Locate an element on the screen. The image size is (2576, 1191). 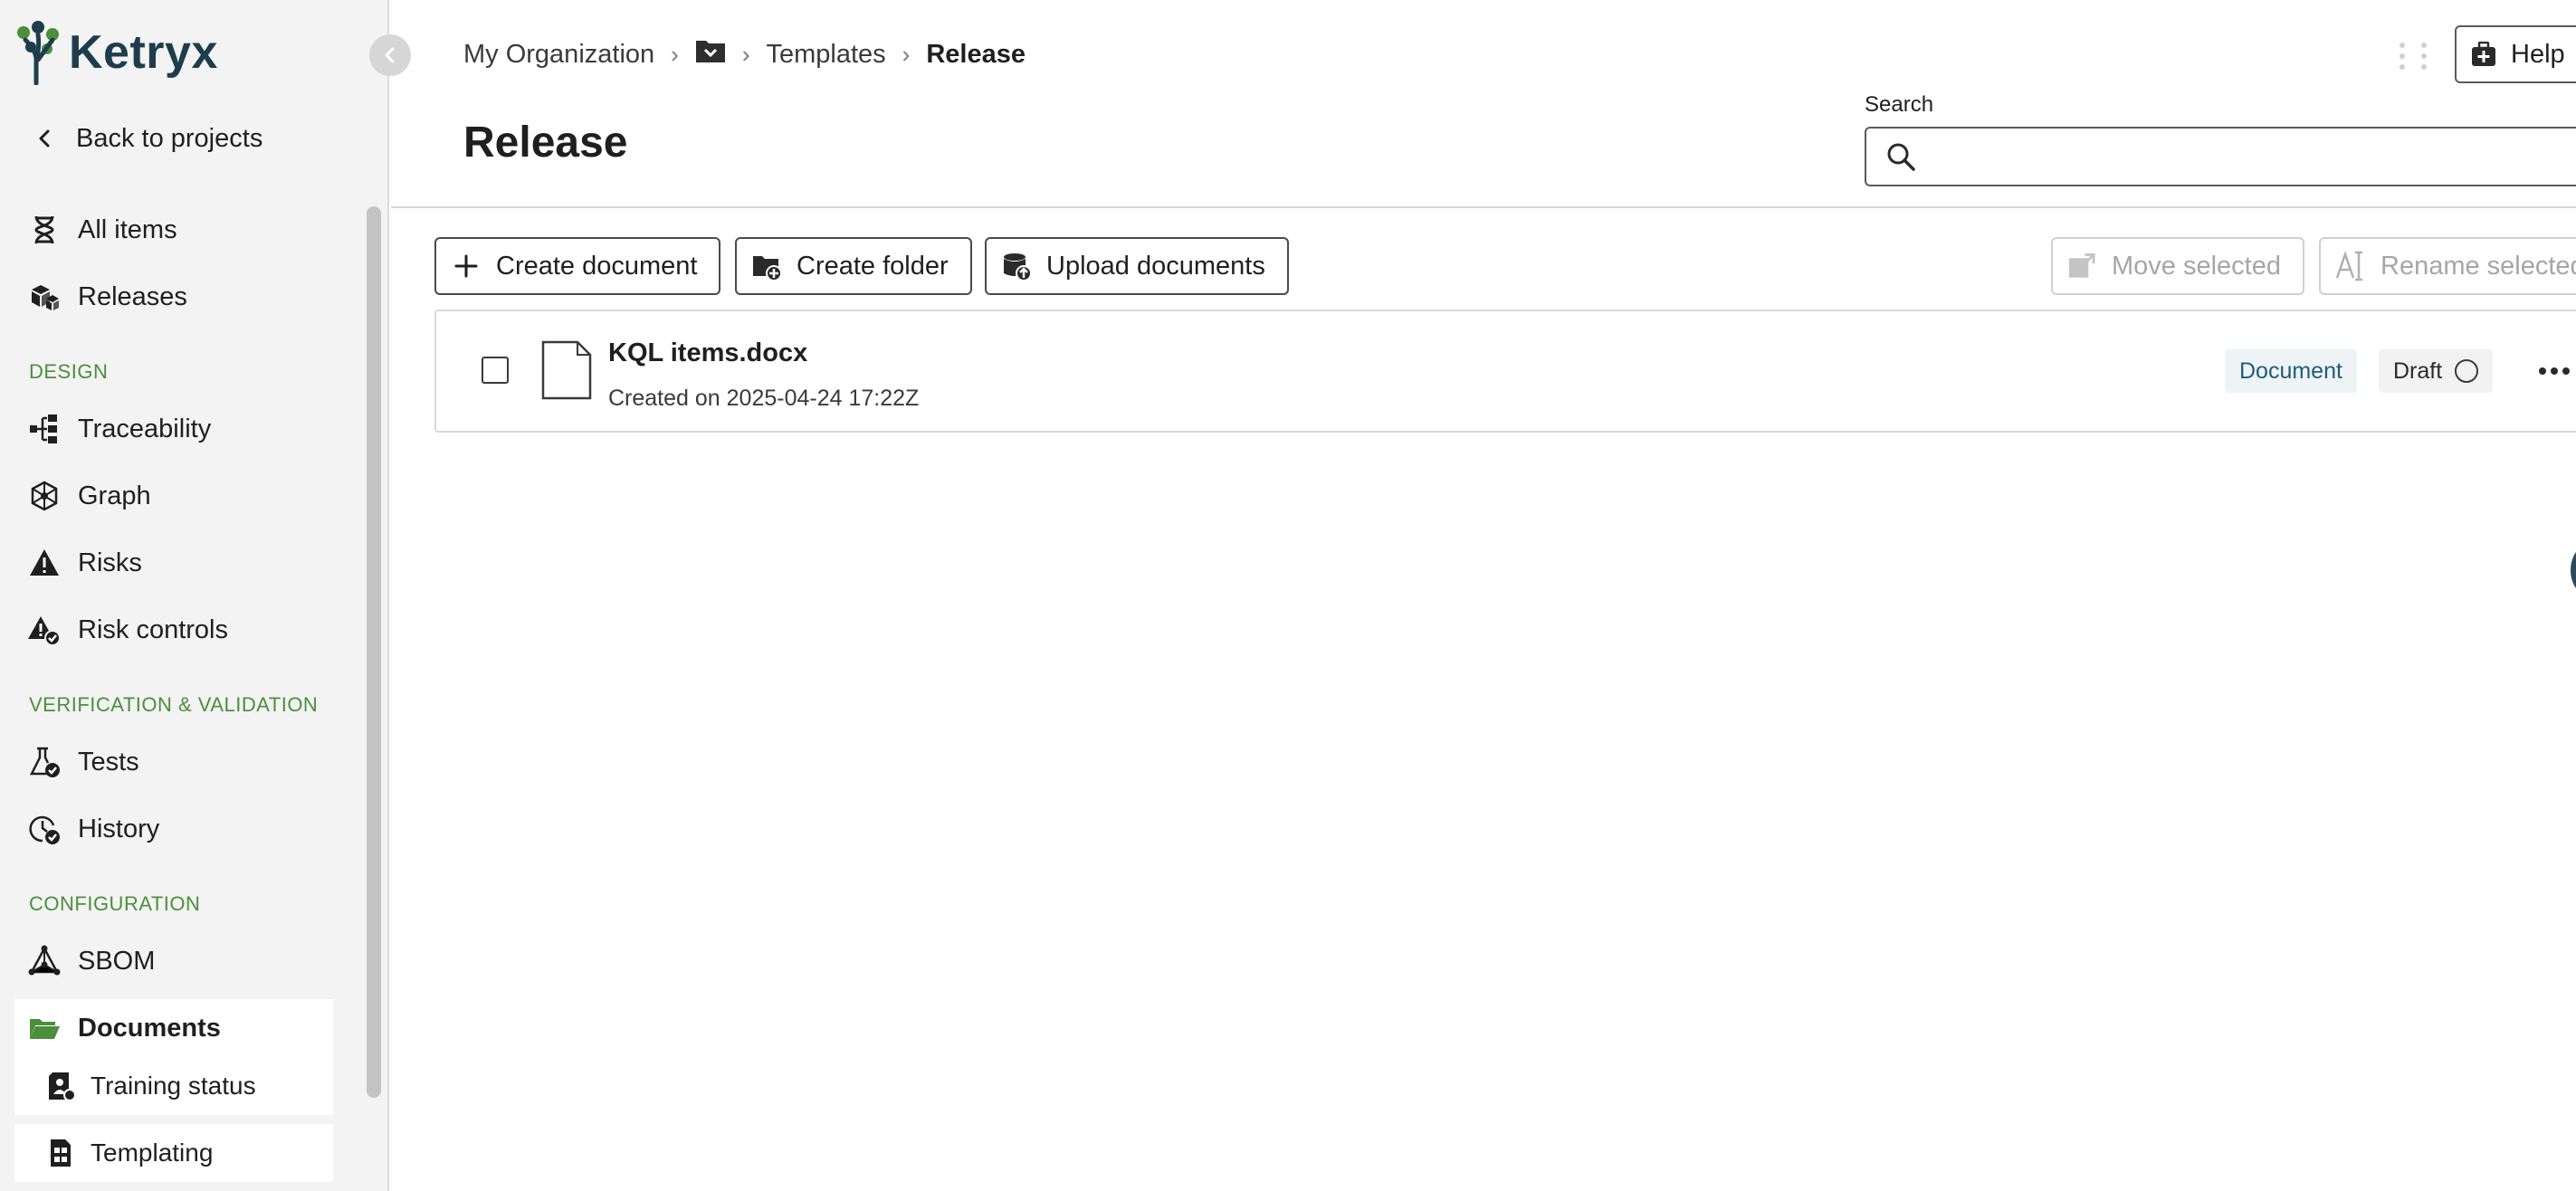
traceability-icon is located at coordinates (44, 429).